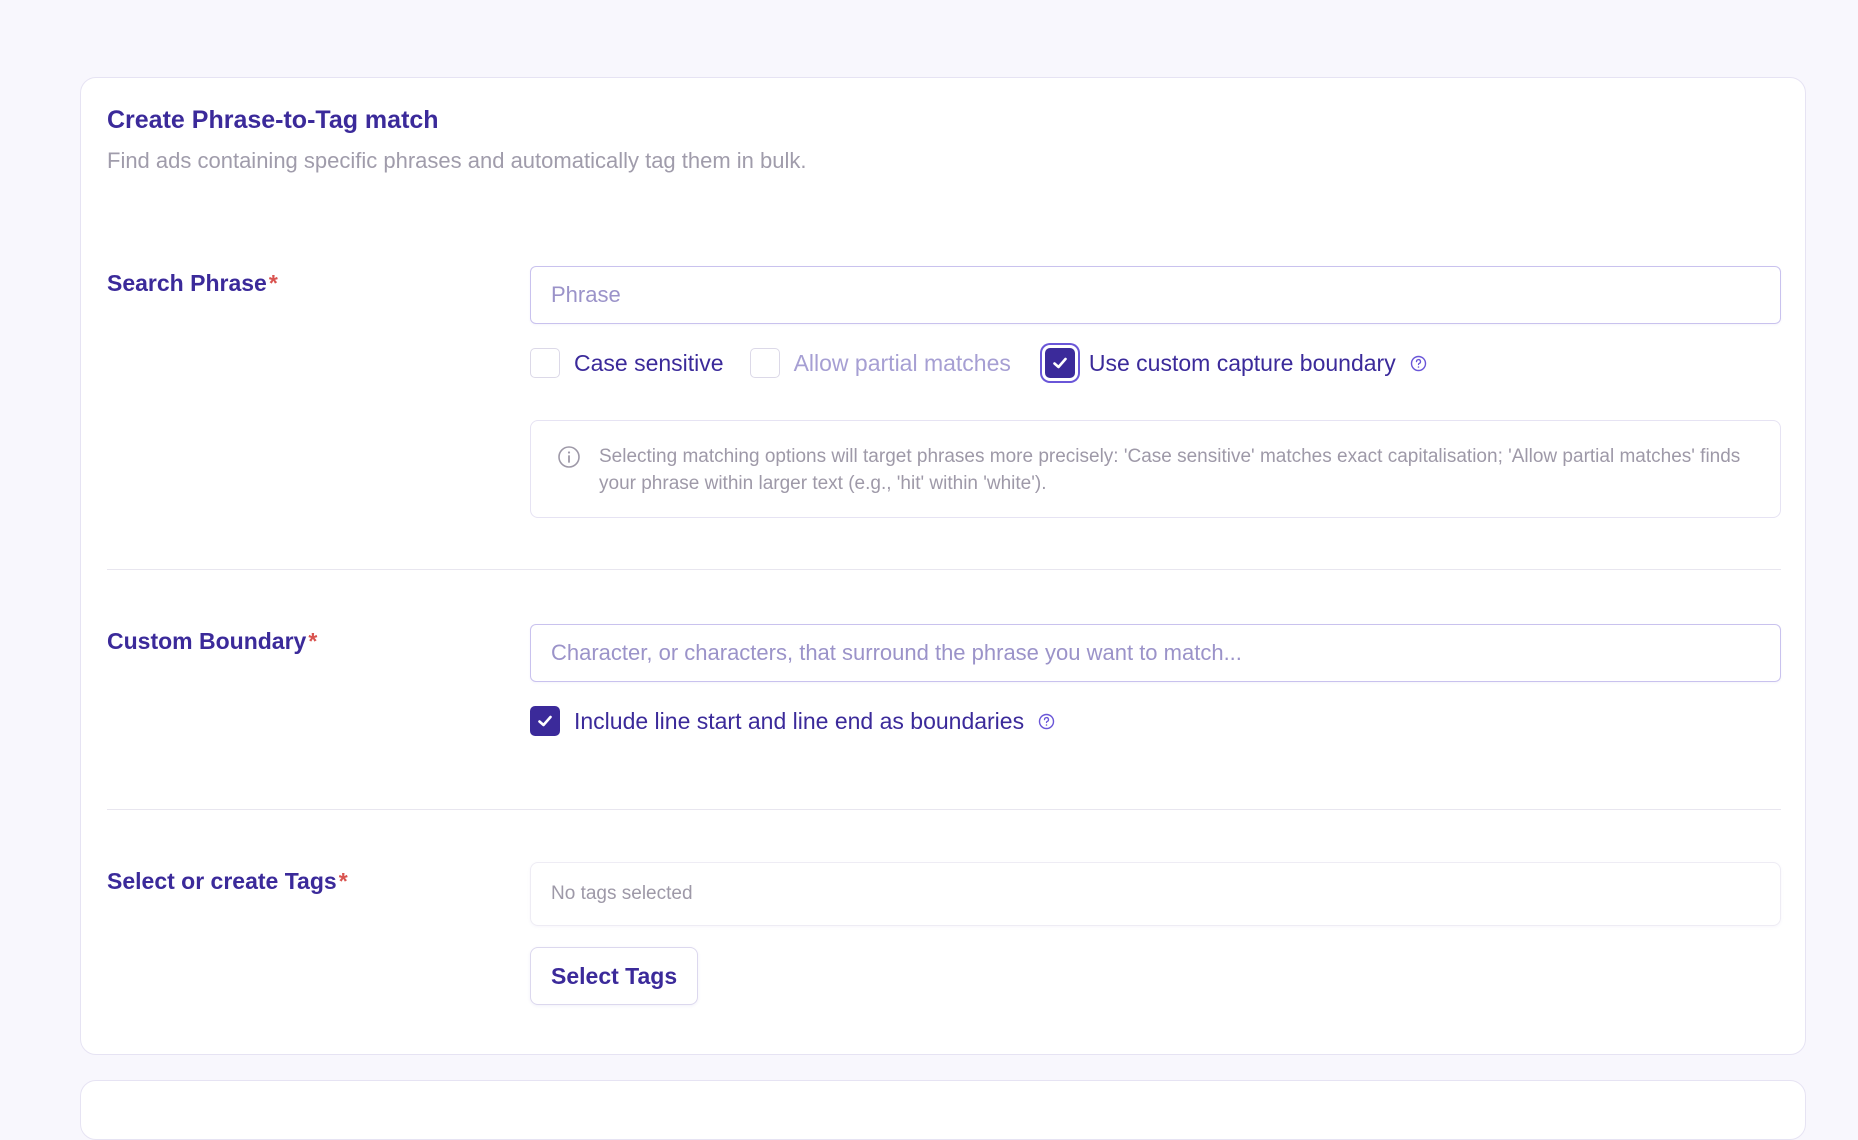  I want to click on select-tags-button: Select Tags, so click(614, 976).